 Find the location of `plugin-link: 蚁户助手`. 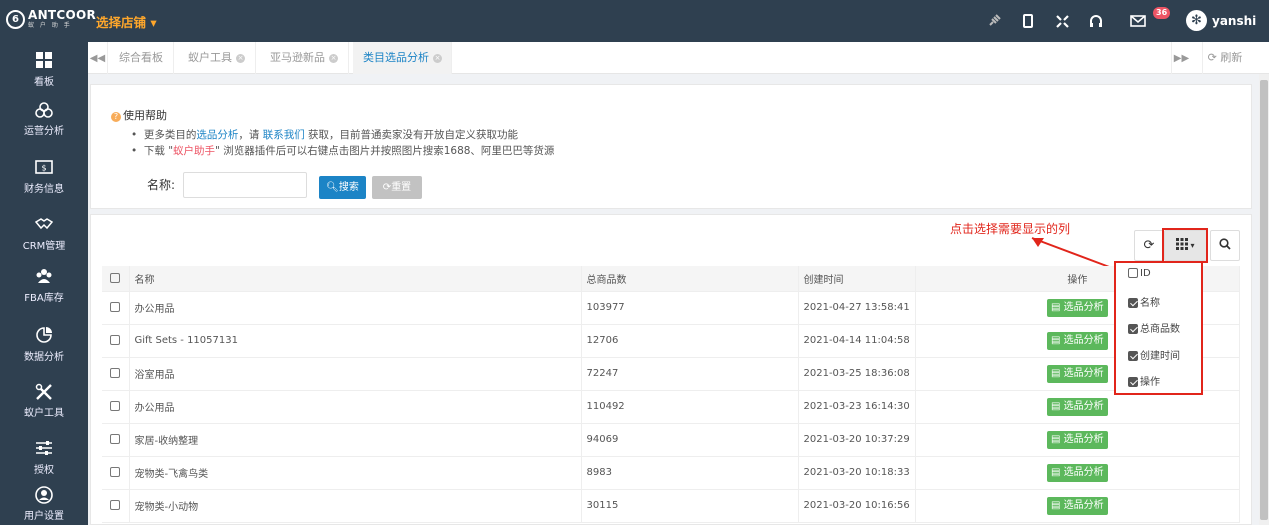

plugin-link: 蚁户助手 is located at coordinates (194, 151).